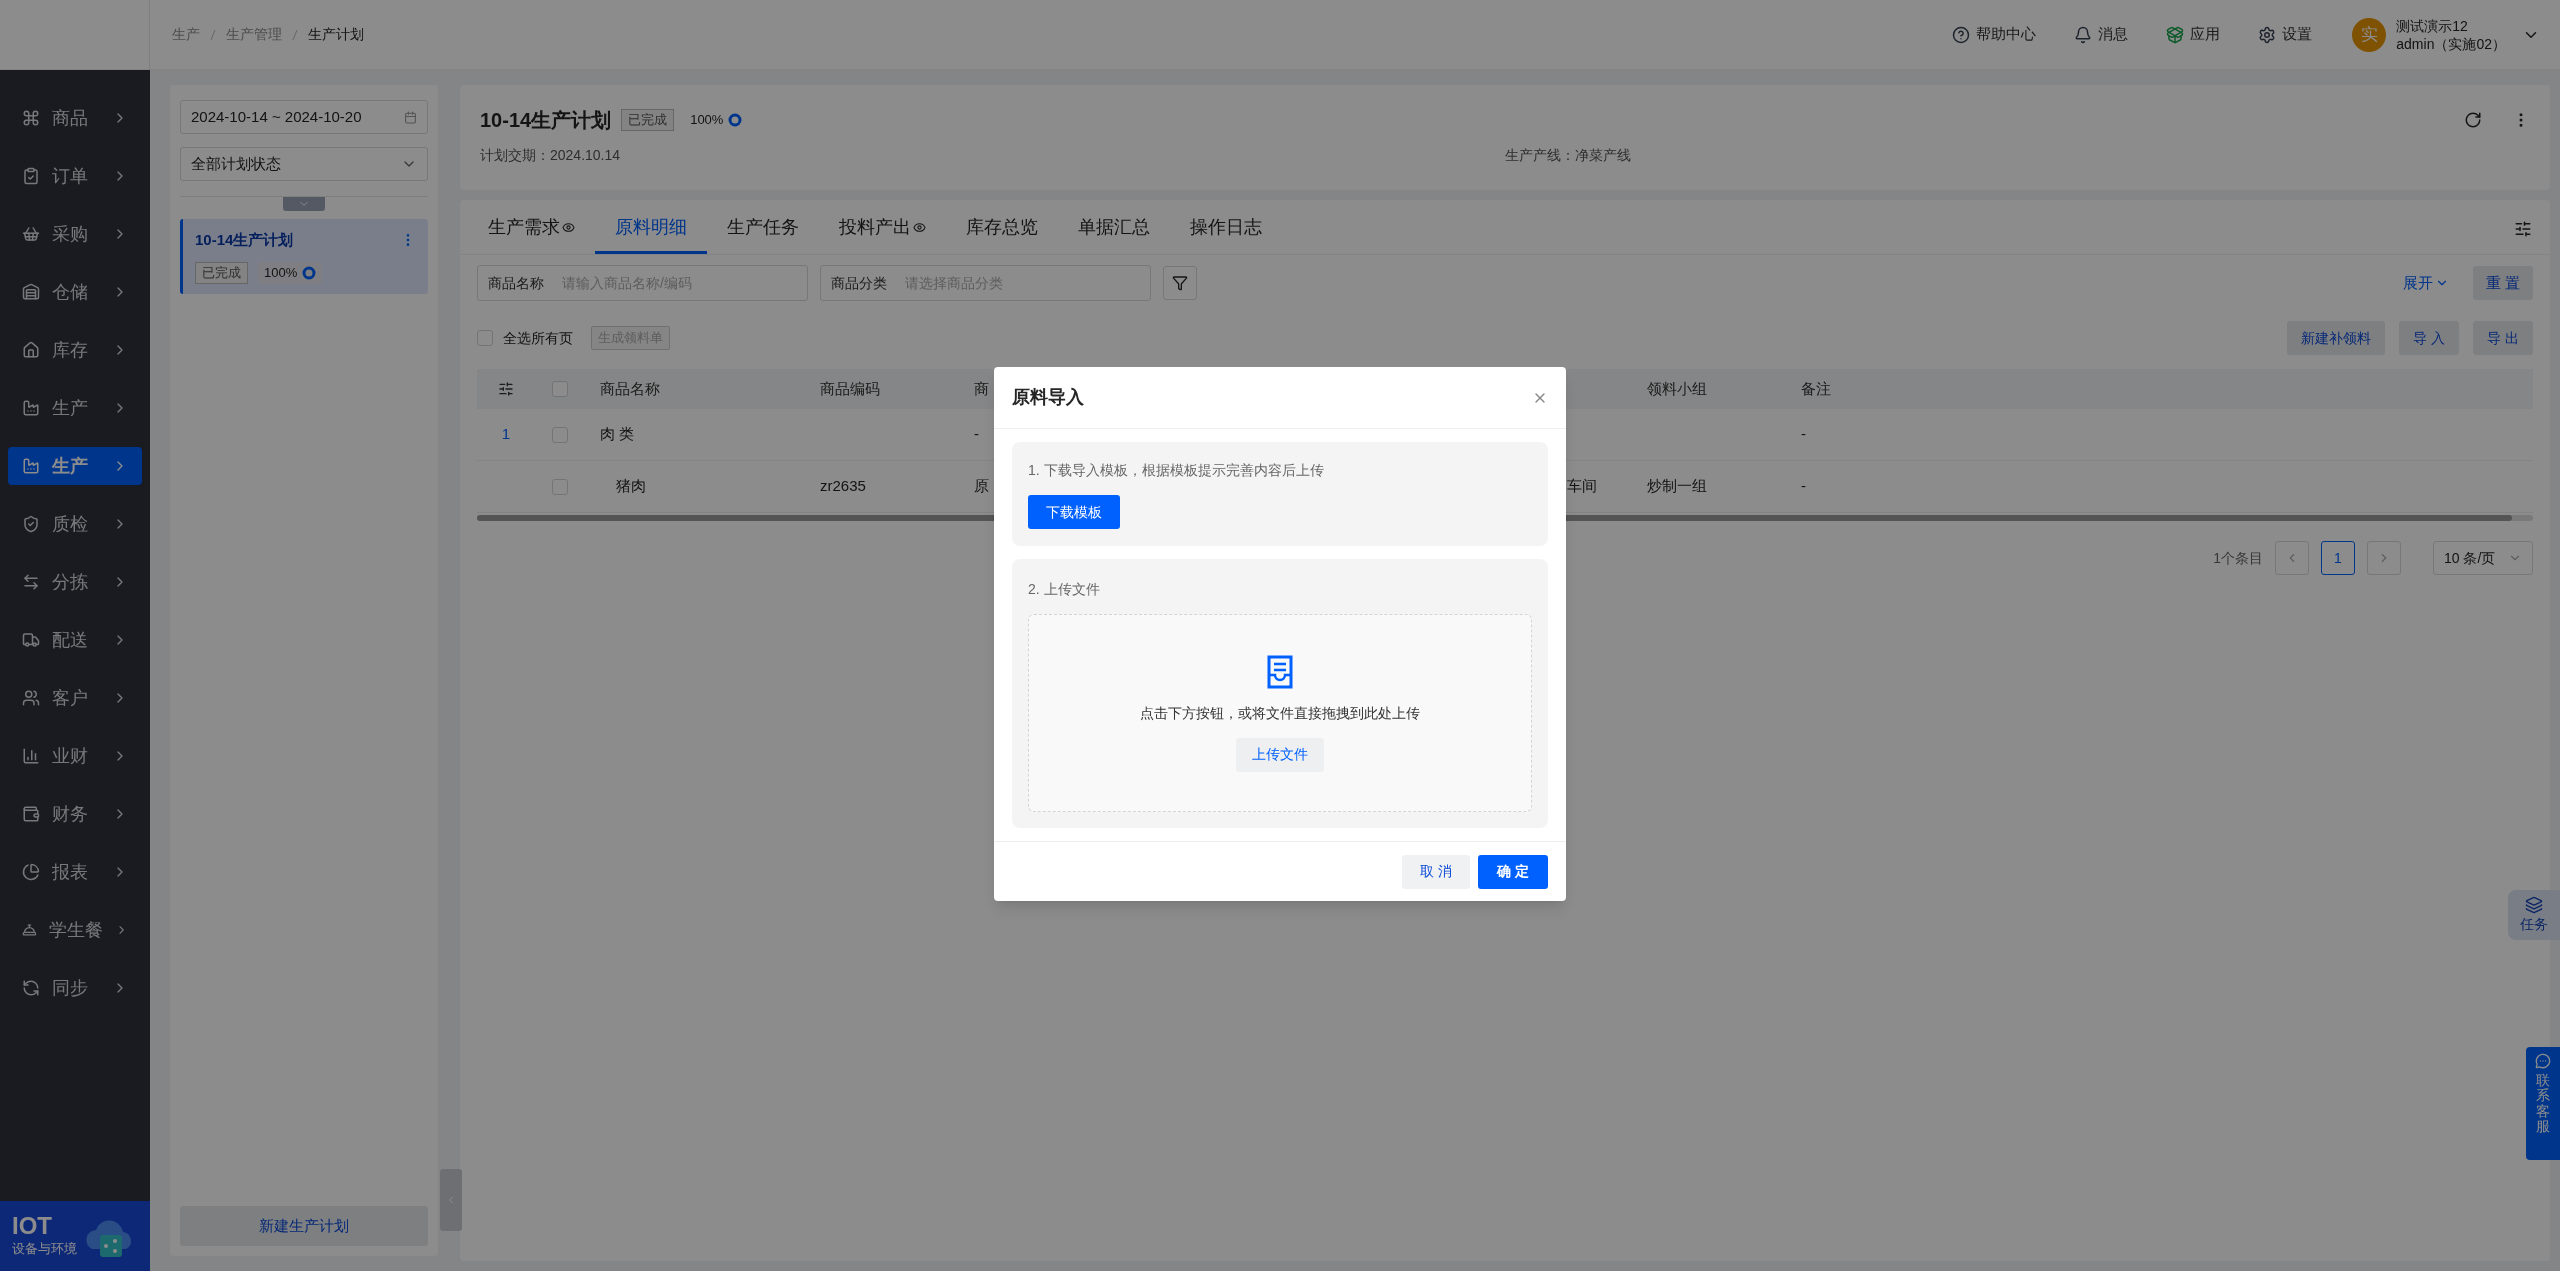 This screenshot has height=1271, width=2560. What do you see at coordinates (531, 229) in the screenshot?
I see `tab: 生产需求` at bounding box center [531, 229].